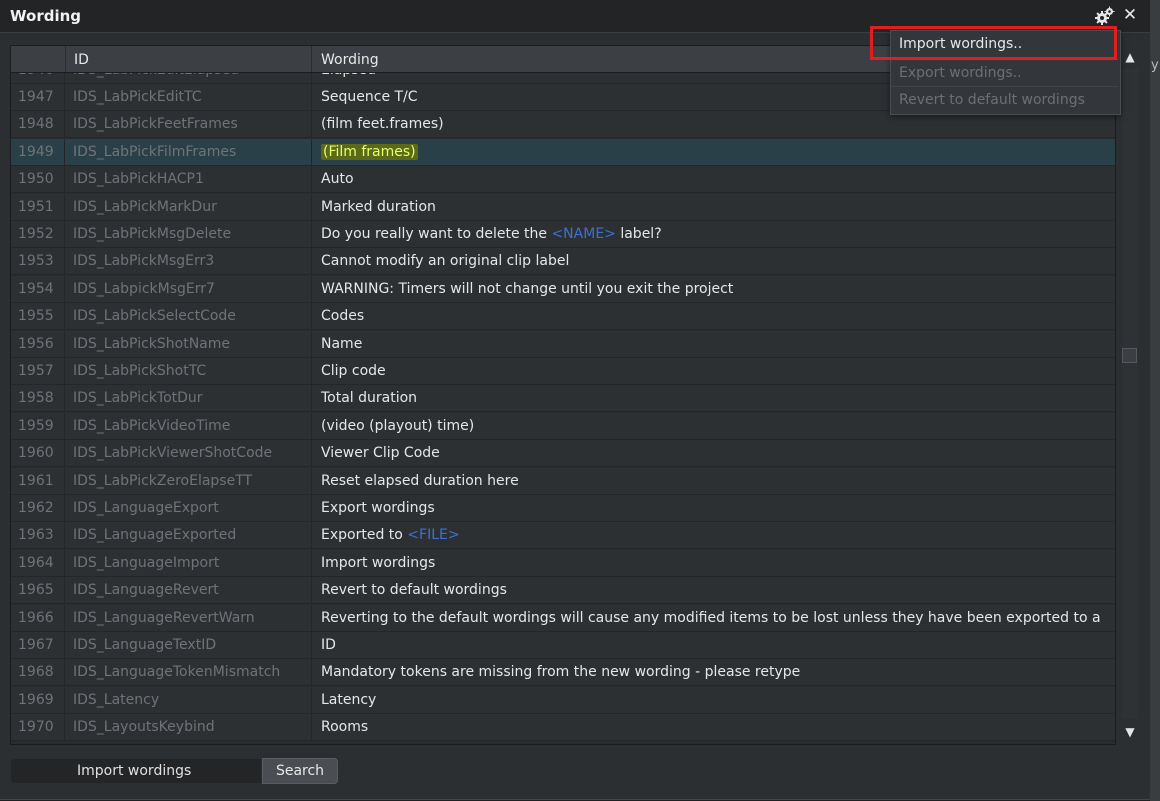 The height and width of the screenshot is (801, 1160). I want to click on row-wording-text: (video (playout) time), so click(398, 425).